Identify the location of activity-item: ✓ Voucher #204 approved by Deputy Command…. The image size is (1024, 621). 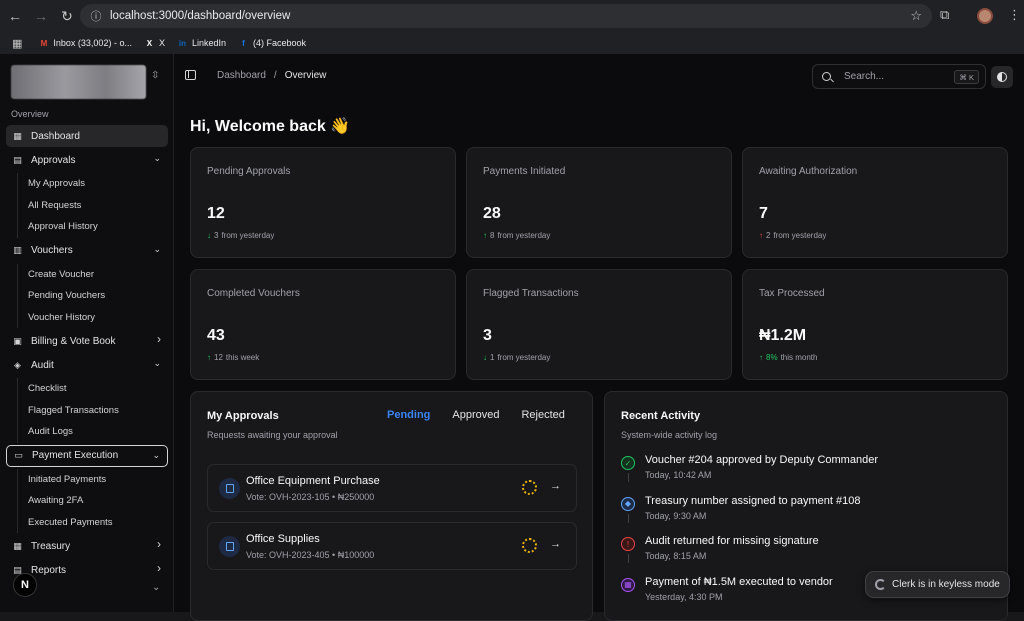
(771, 471).